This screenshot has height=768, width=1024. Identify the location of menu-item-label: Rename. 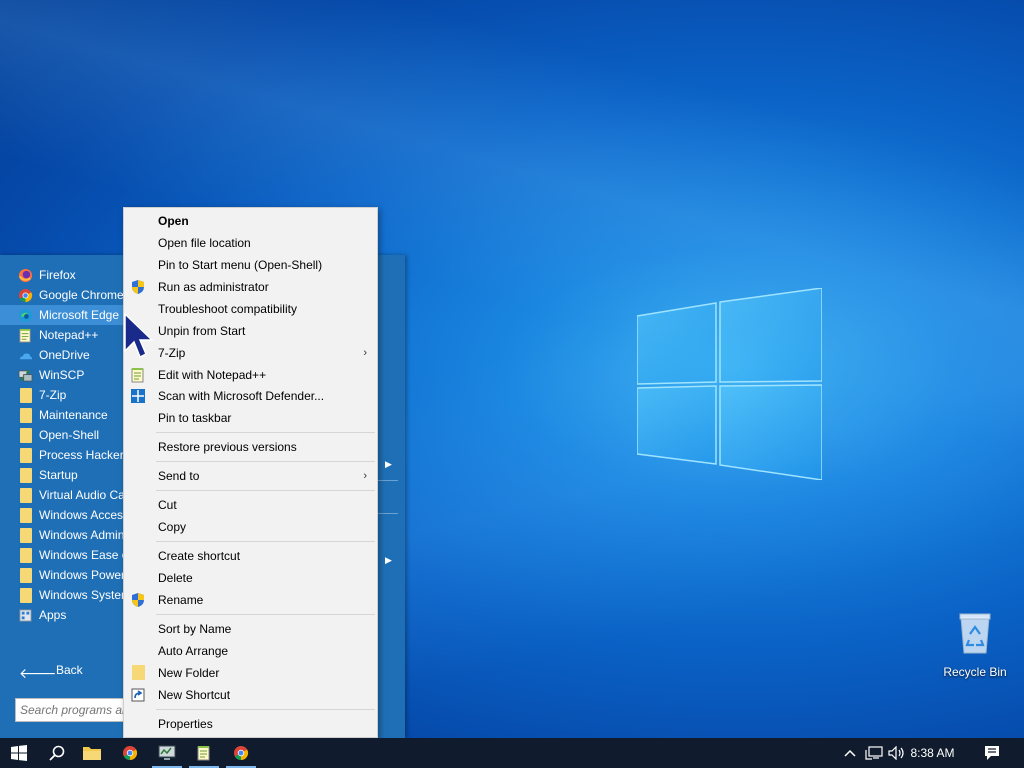
(181, 600).